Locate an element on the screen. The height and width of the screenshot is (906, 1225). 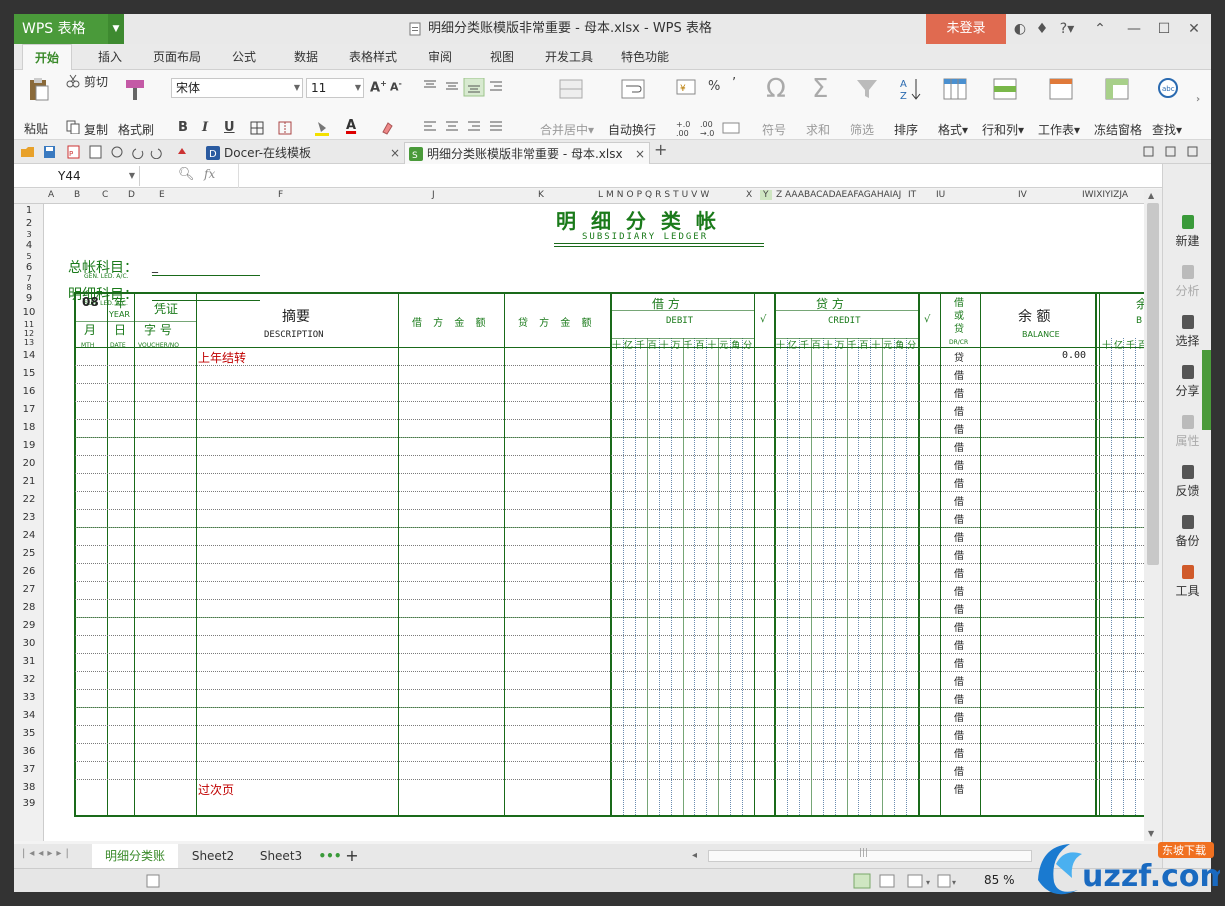
col-header: IU is located at coordinates (940, 195).